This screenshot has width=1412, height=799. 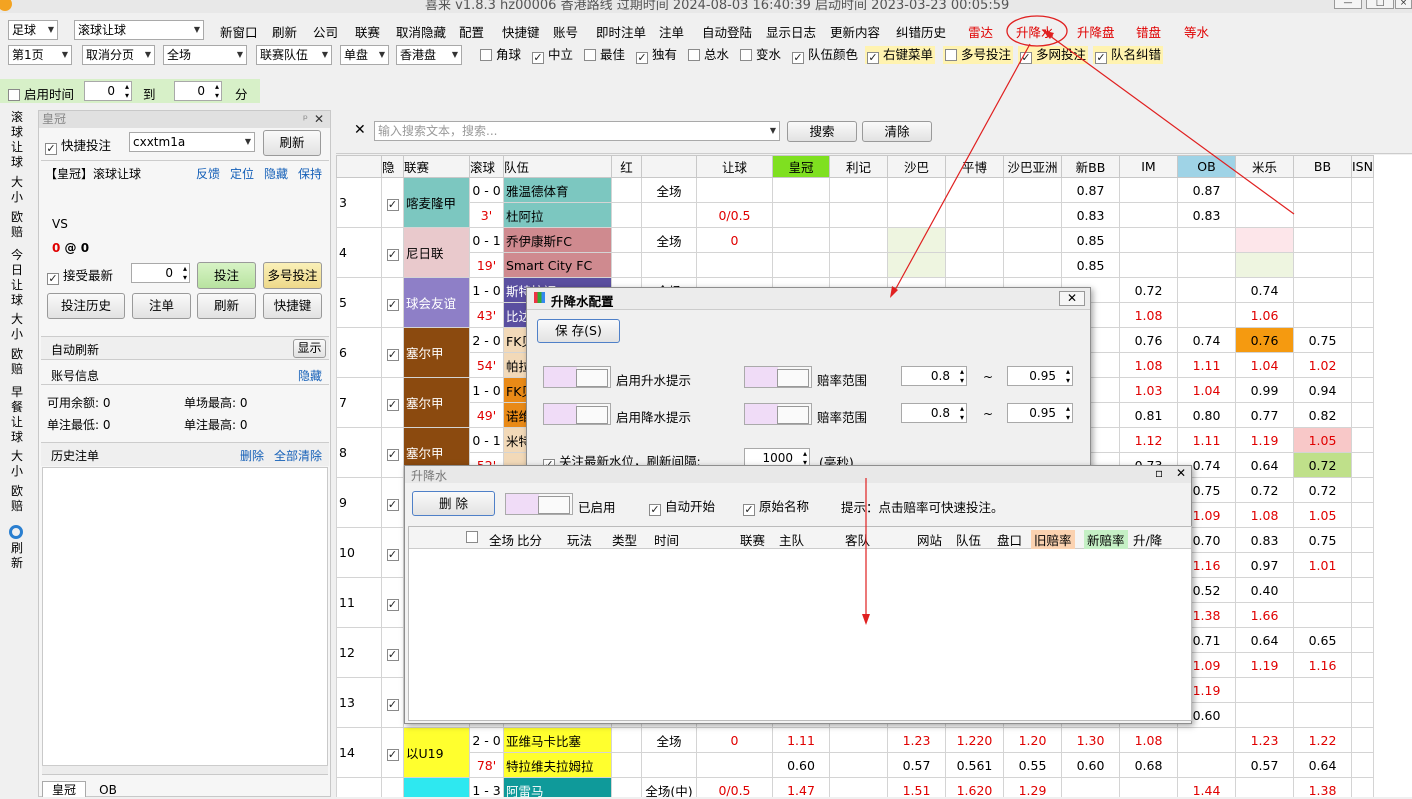 What do you see at coordinates (1264, 315) in the screenshot?
I see `odds-cell-ml: 1.06` at bounding box center [1264, 315].